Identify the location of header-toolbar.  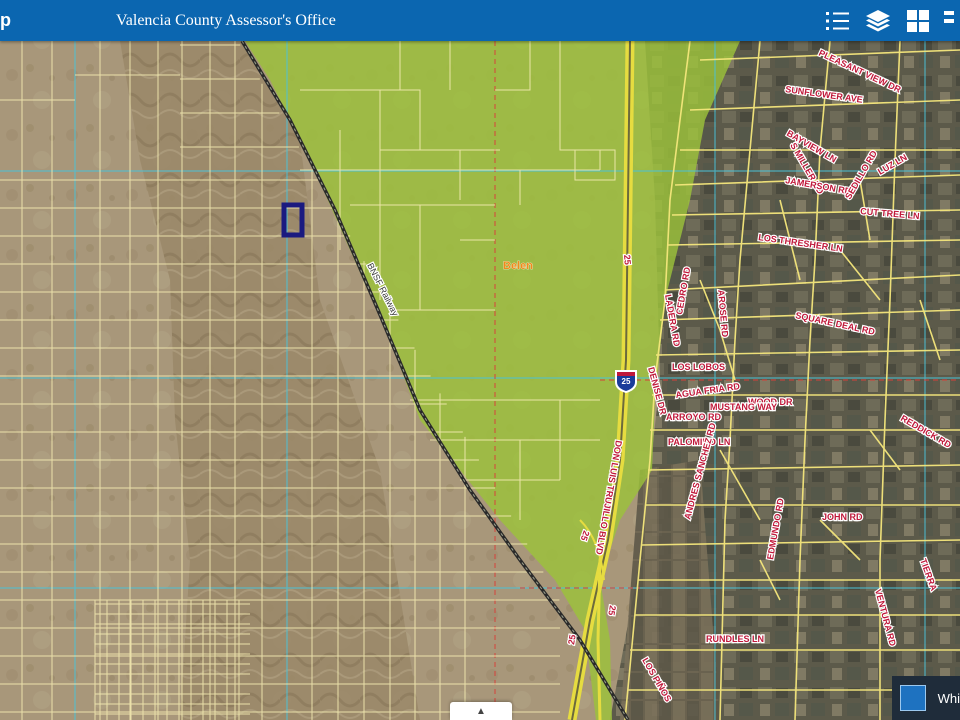
(889, 20).